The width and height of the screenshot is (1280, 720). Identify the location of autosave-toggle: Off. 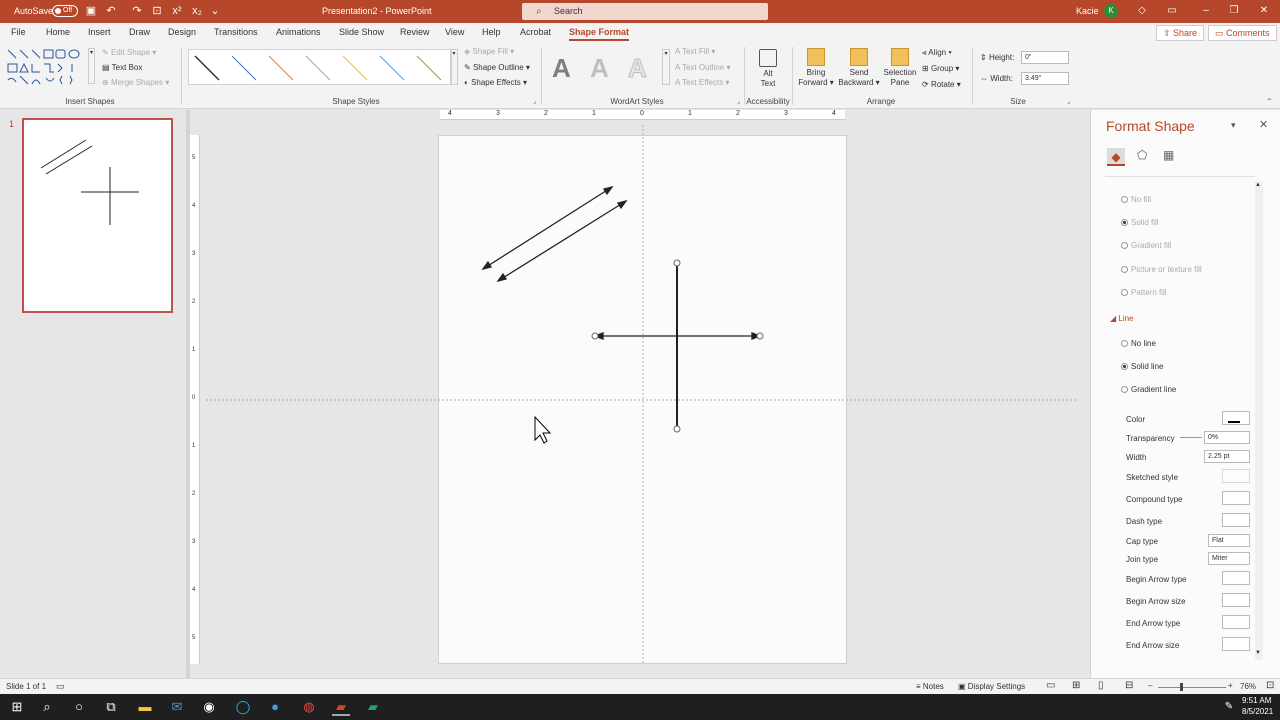
(65, 11).